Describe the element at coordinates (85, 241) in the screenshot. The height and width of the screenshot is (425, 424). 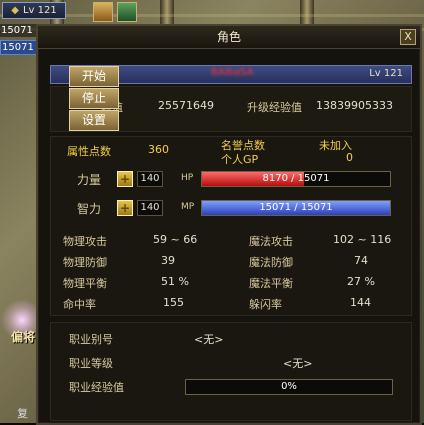
I see `combat-label: 物理攻击` at that location.